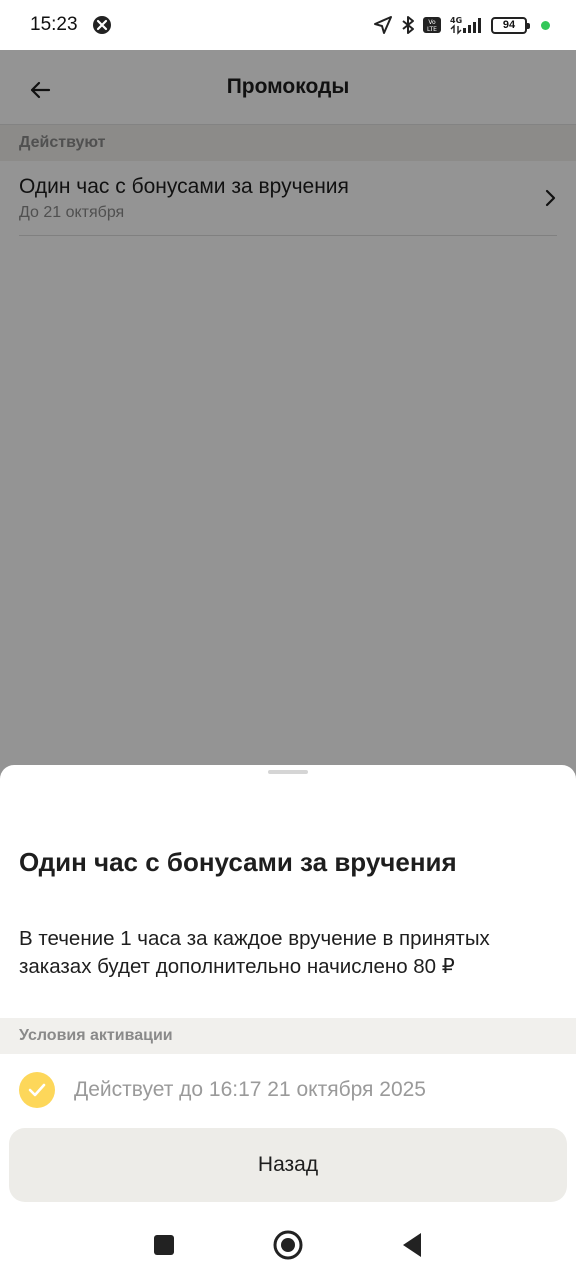 The width and height of the screenshot is (576, 1280). What do you see at coordinates (250, 1089) in the screenshot?
I see `condition-text: Действует до 16:17 21 октября 2025` at bounding box center [250, 1089].